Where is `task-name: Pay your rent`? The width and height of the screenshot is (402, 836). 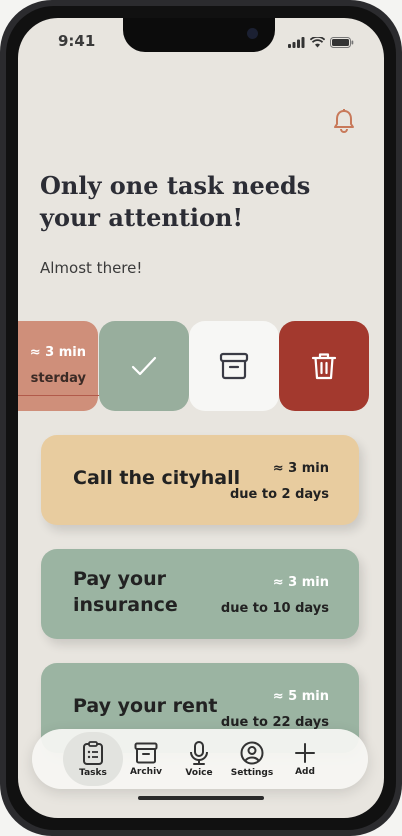 task-name: Pay your rent is located at coordinates (145, 706).